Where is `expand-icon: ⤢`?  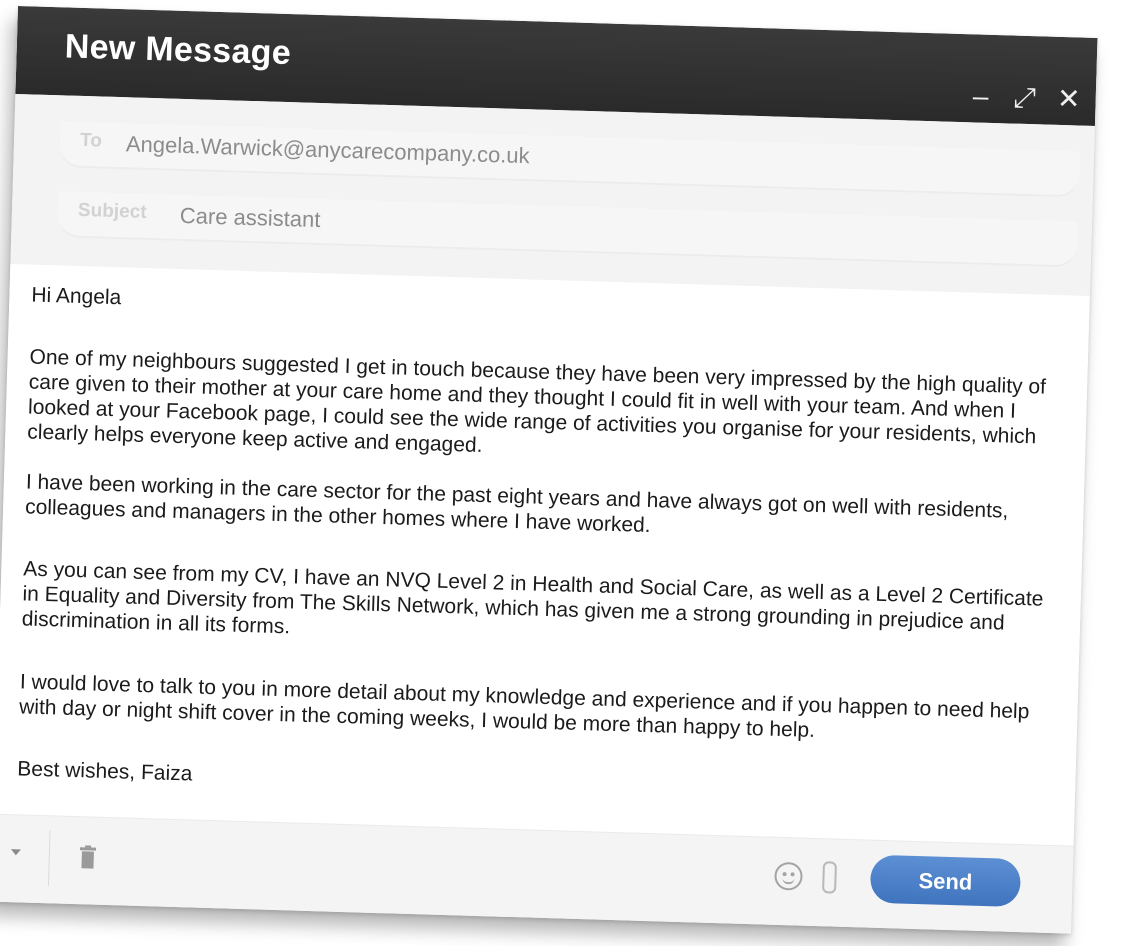
expand-icon: ⤢ is located at coordinates (1024, 98).